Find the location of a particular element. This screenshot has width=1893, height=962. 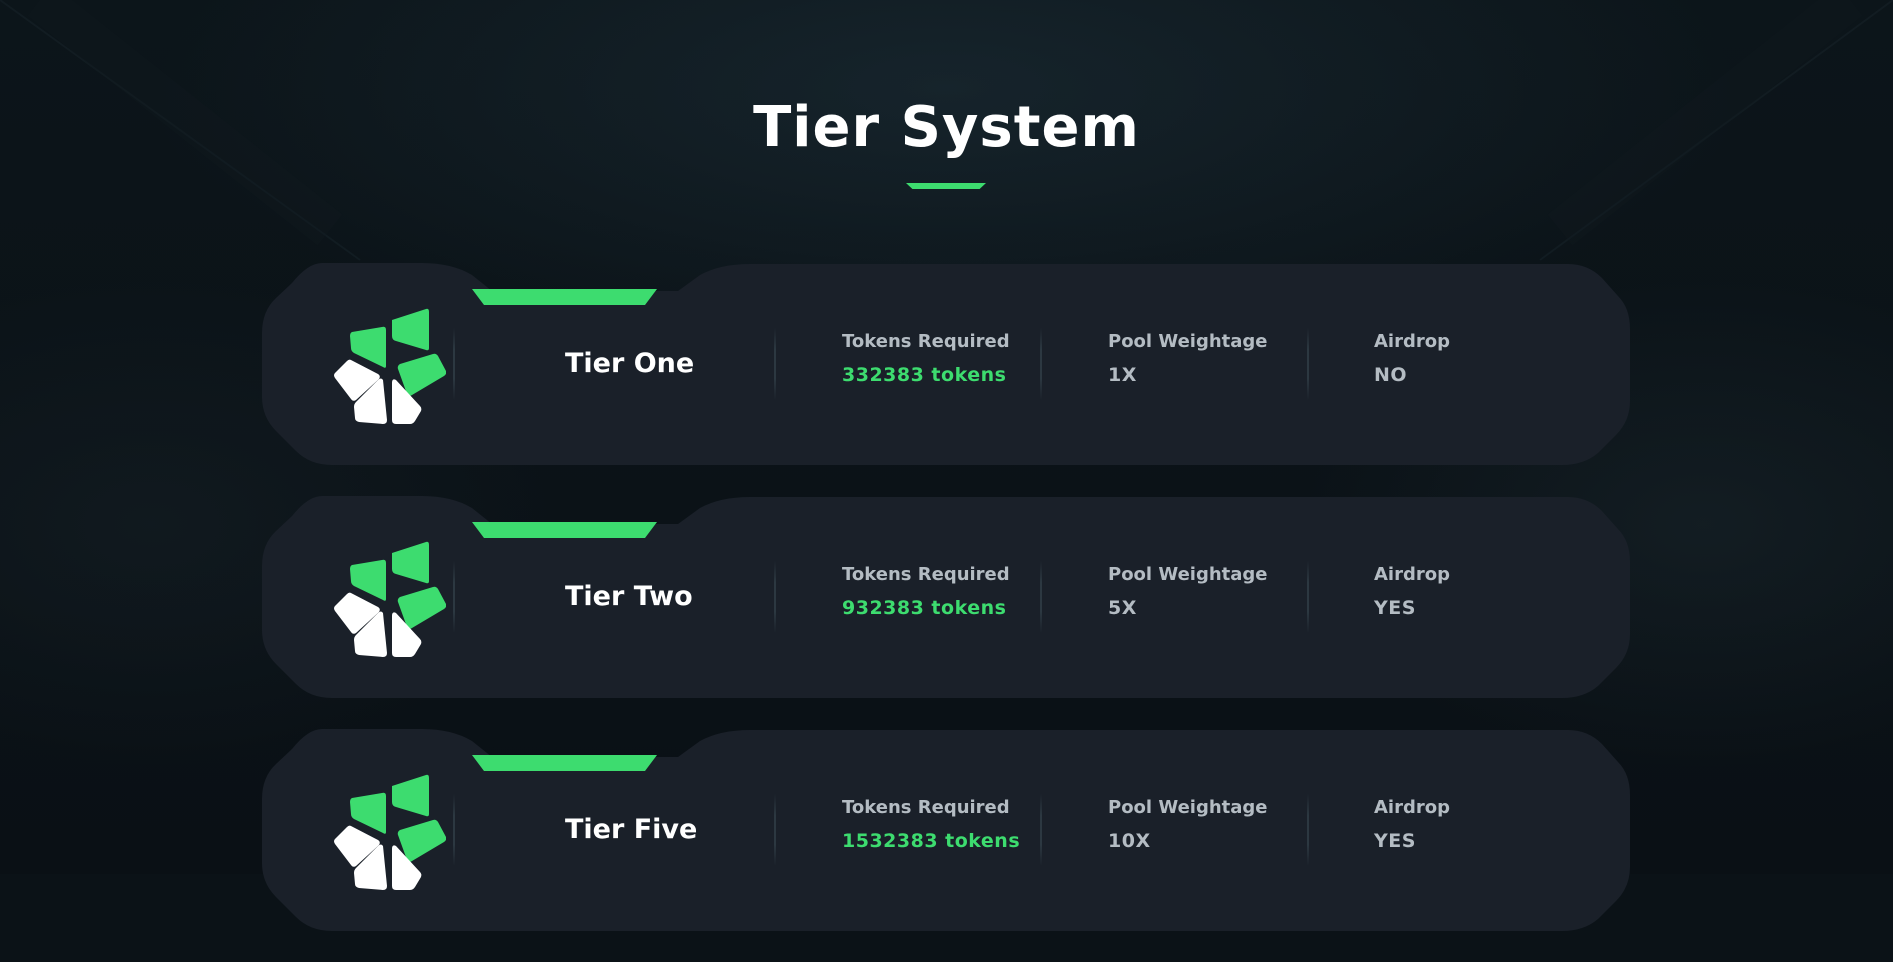

tokens-required-value: 932383 tokens is located at coordinates (924, 608).